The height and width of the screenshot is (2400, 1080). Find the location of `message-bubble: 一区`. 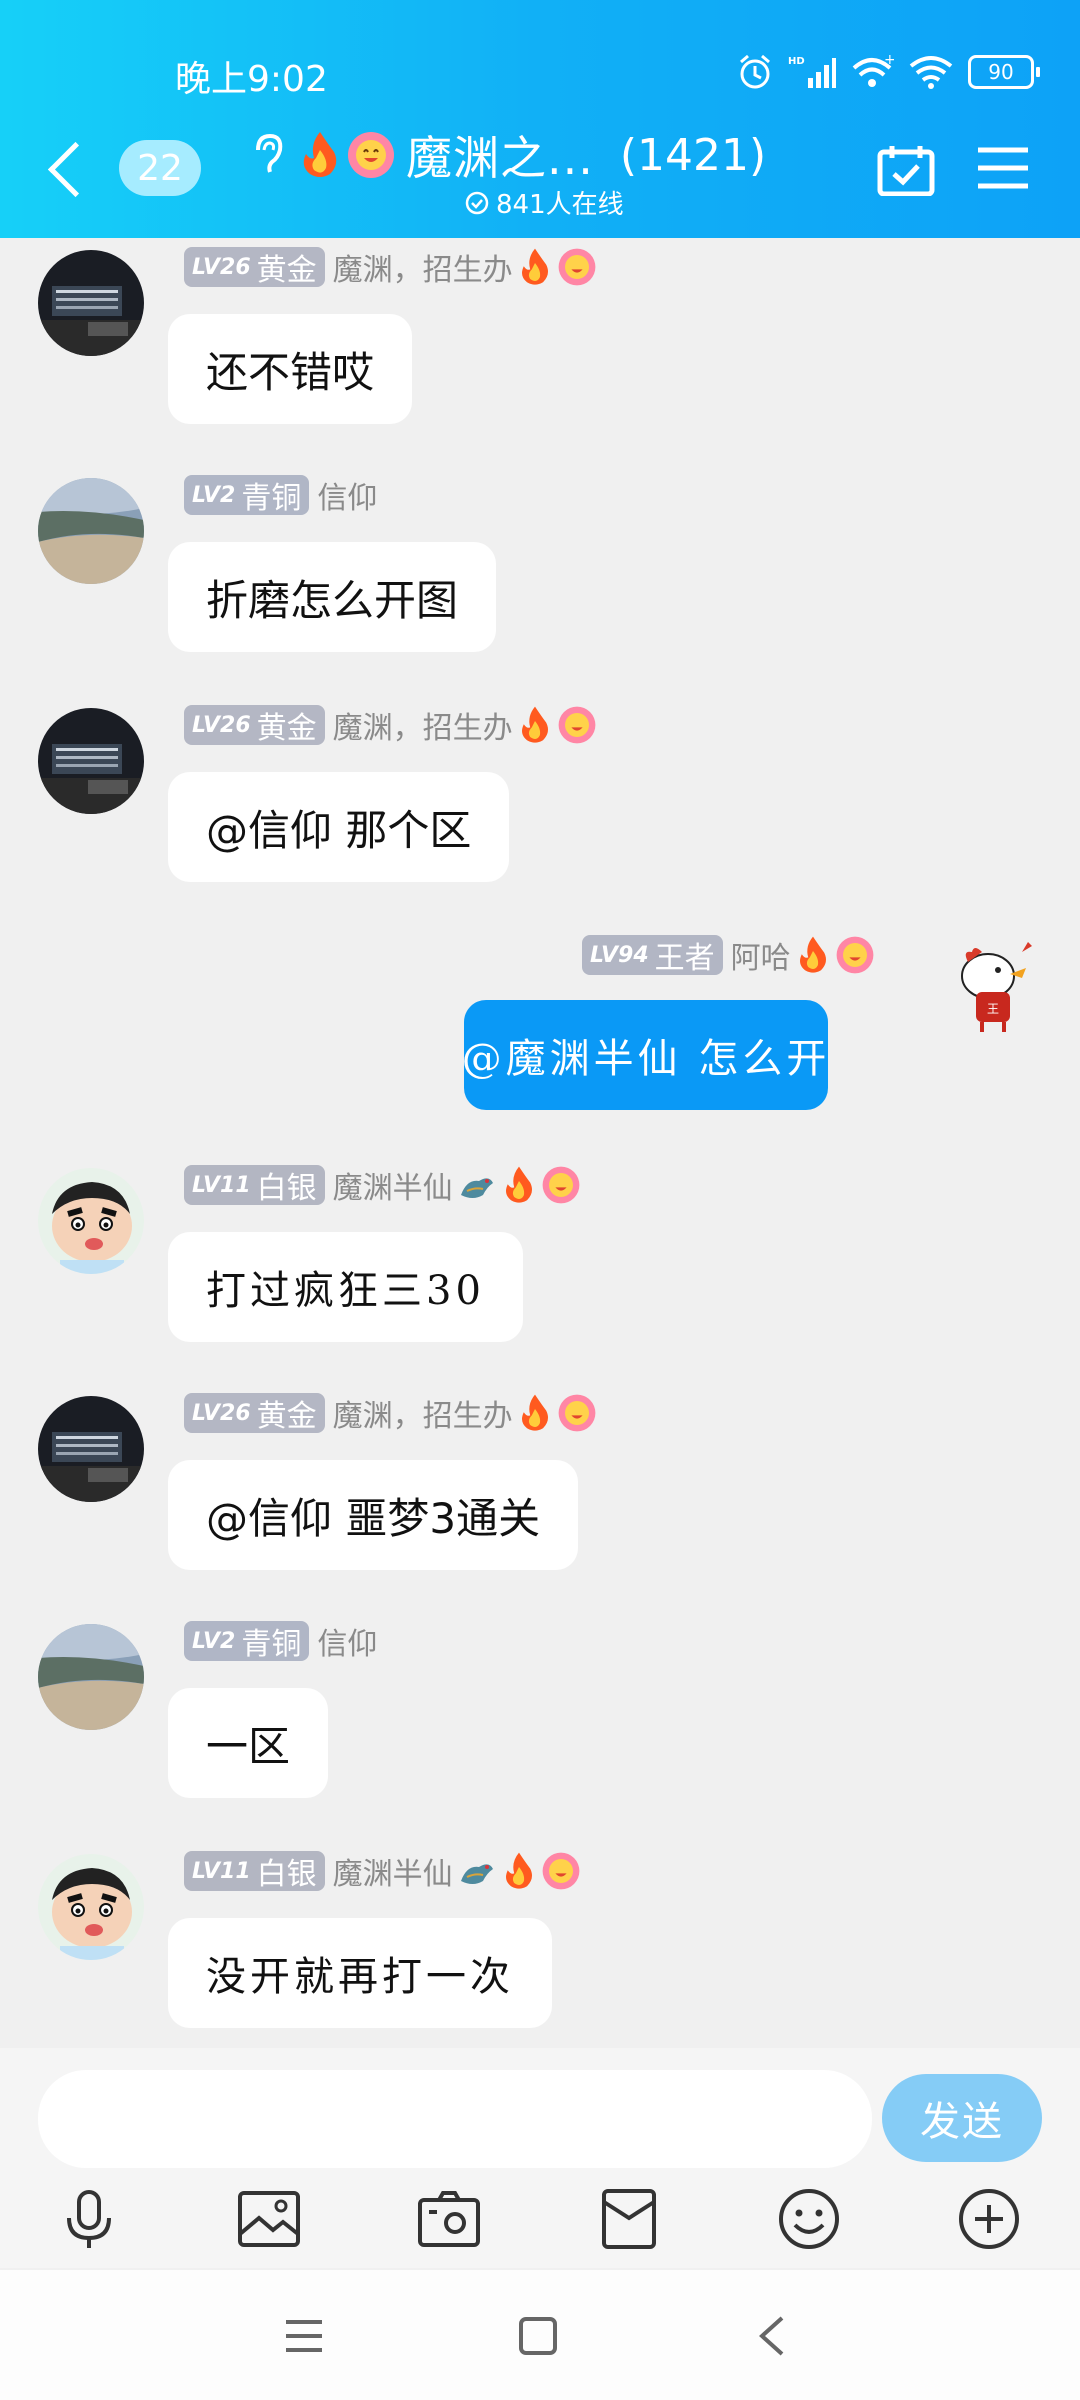

message-bubble: 一区 is located at coordinates (248, 1743).